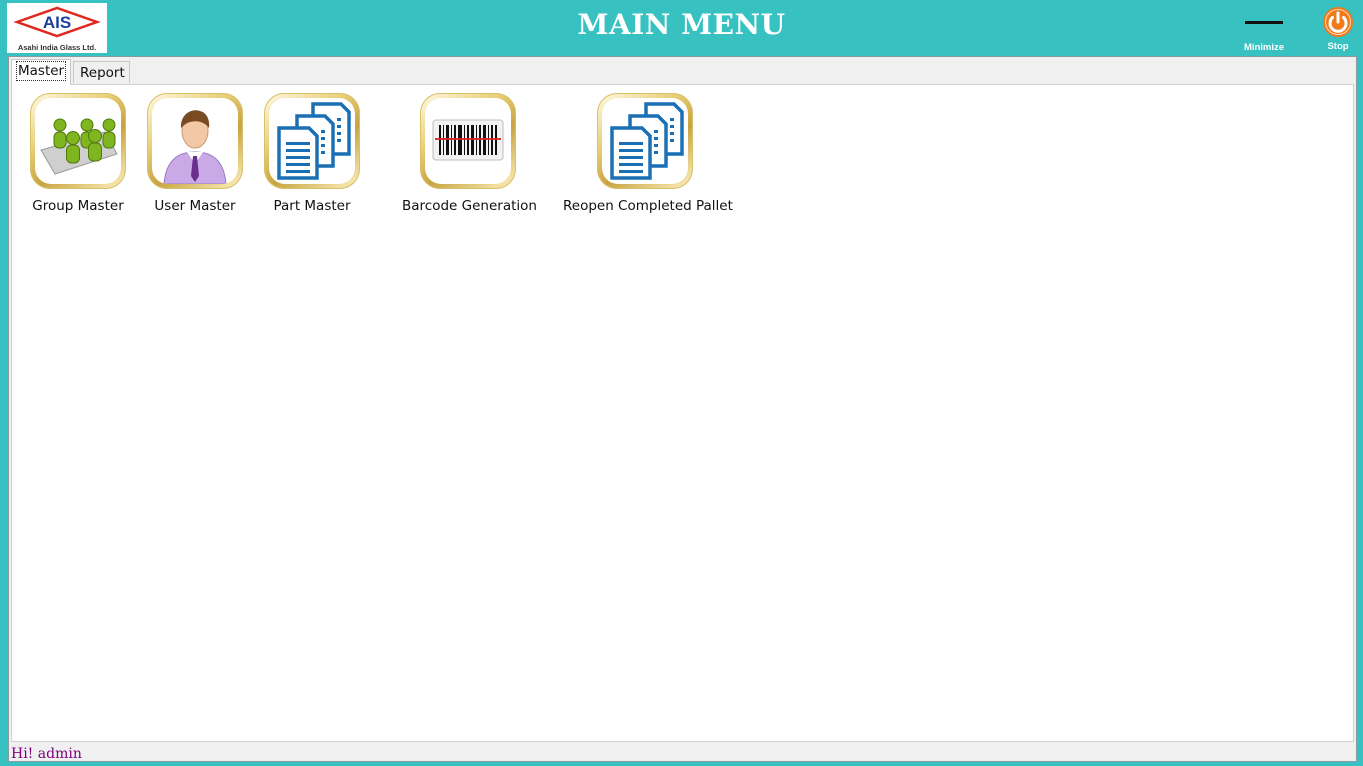 The height and width of the screenshot is (766, 1363). I want to click on page-title: MAIN MENU, so click(681, 24).